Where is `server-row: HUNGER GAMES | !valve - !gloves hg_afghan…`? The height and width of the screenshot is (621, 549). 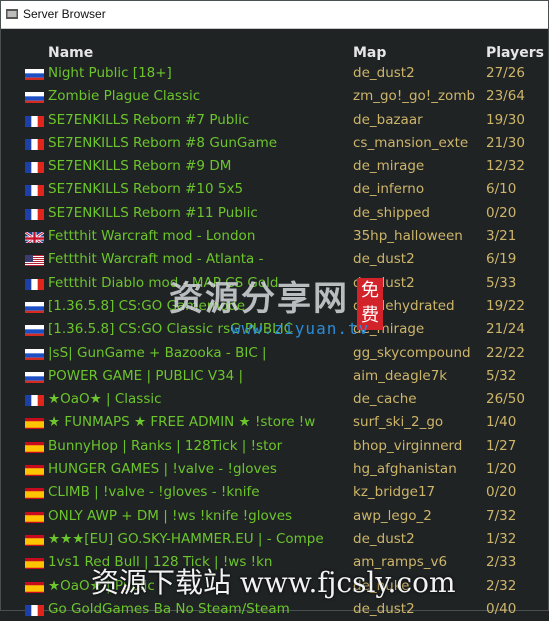
server-row: HUNGER GAMES | !valve - !gloves hg_afghan… is located at coordinates (274, 469).